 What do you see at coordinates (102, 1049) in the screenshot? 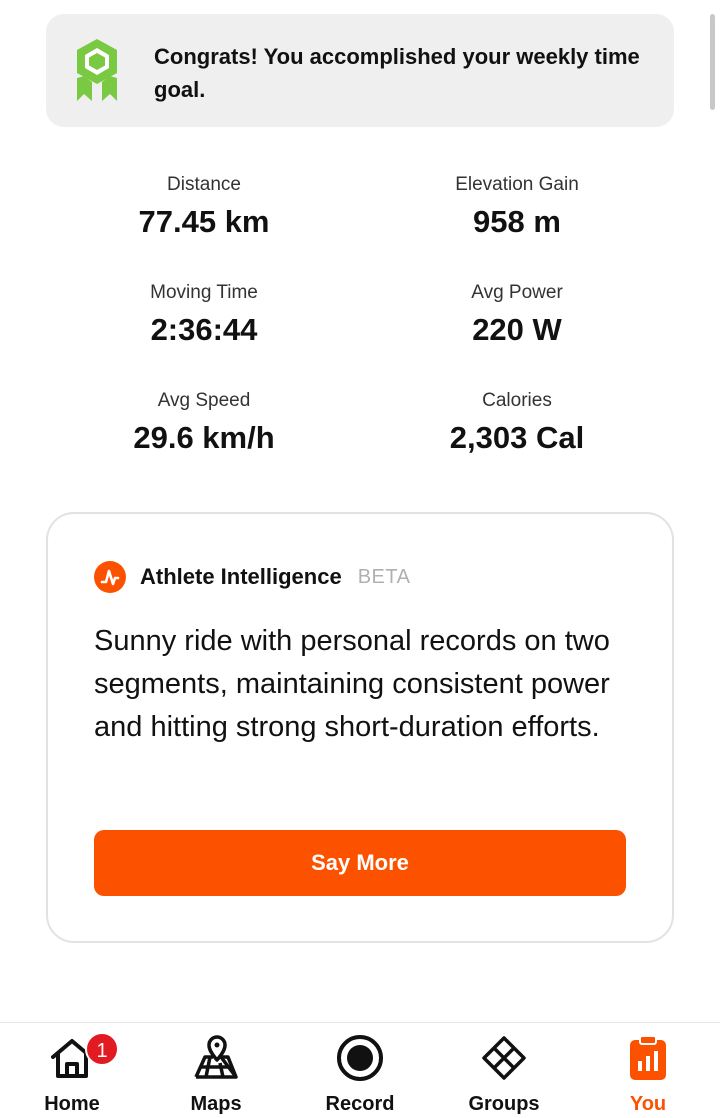
I see `notification-badge: 1` at bounding box center [102, 1049].